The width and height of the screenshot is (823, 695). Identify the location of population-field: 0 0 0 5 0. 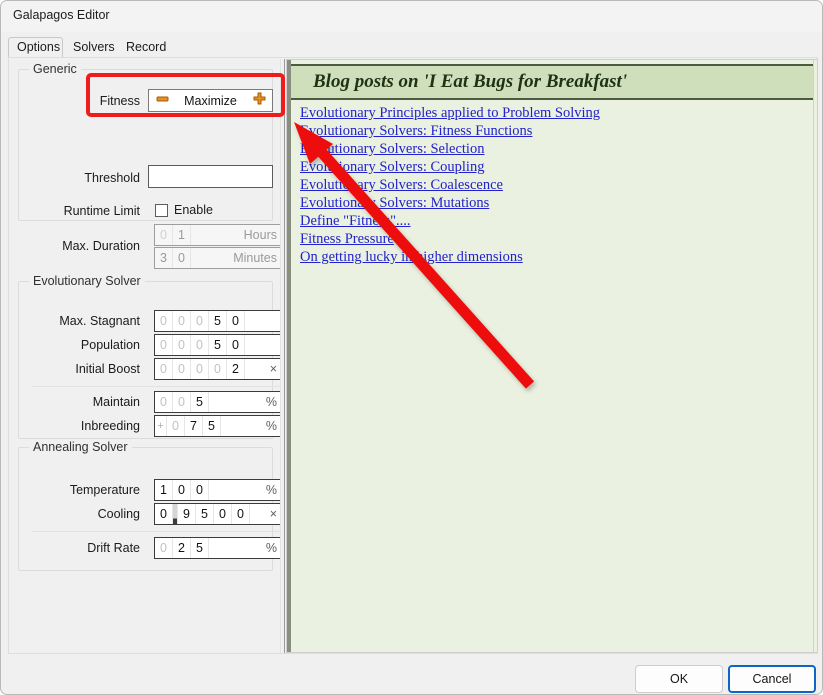
(219, 345).